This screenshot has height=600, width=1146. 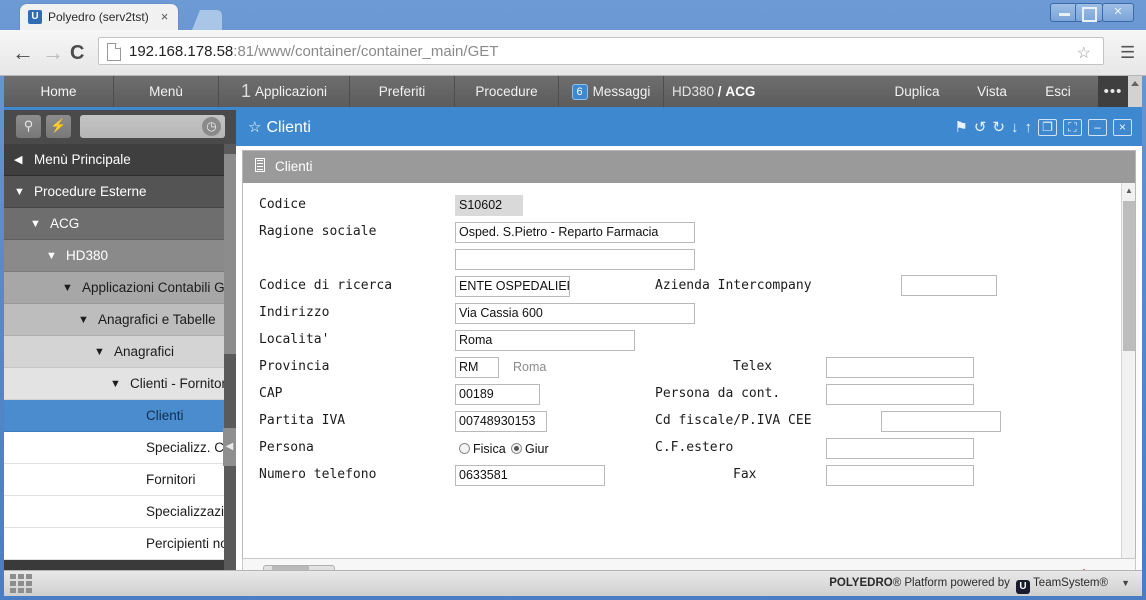 I want to click on sidebar-item-applicazioni-contabili-ge: ▼ Applicazioni Contabili Ge, so click(x=120, y=288).